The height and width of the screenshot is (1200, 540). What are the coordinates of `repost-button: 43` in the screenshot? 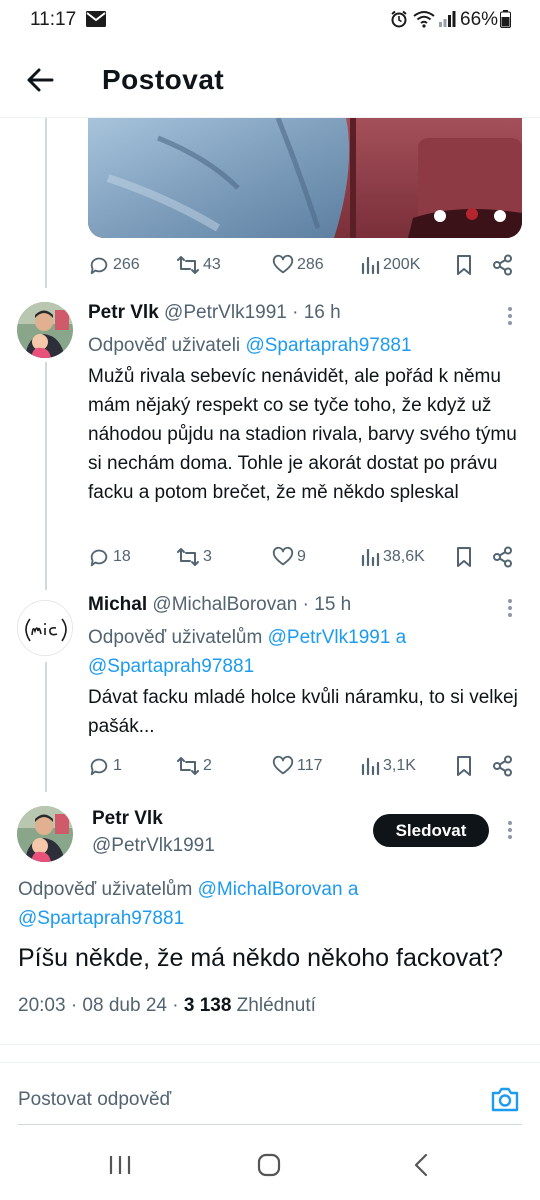 It's located at (198, 265).